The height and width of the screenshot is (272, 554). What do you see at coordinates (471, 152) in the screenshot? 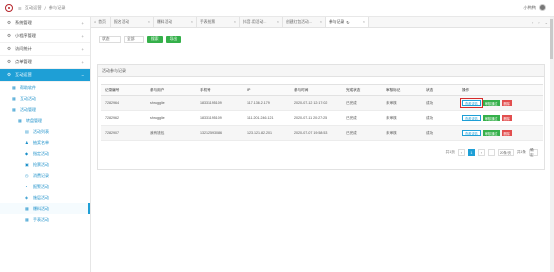
I see `page-button: 1` at bounding box center [471, 152].